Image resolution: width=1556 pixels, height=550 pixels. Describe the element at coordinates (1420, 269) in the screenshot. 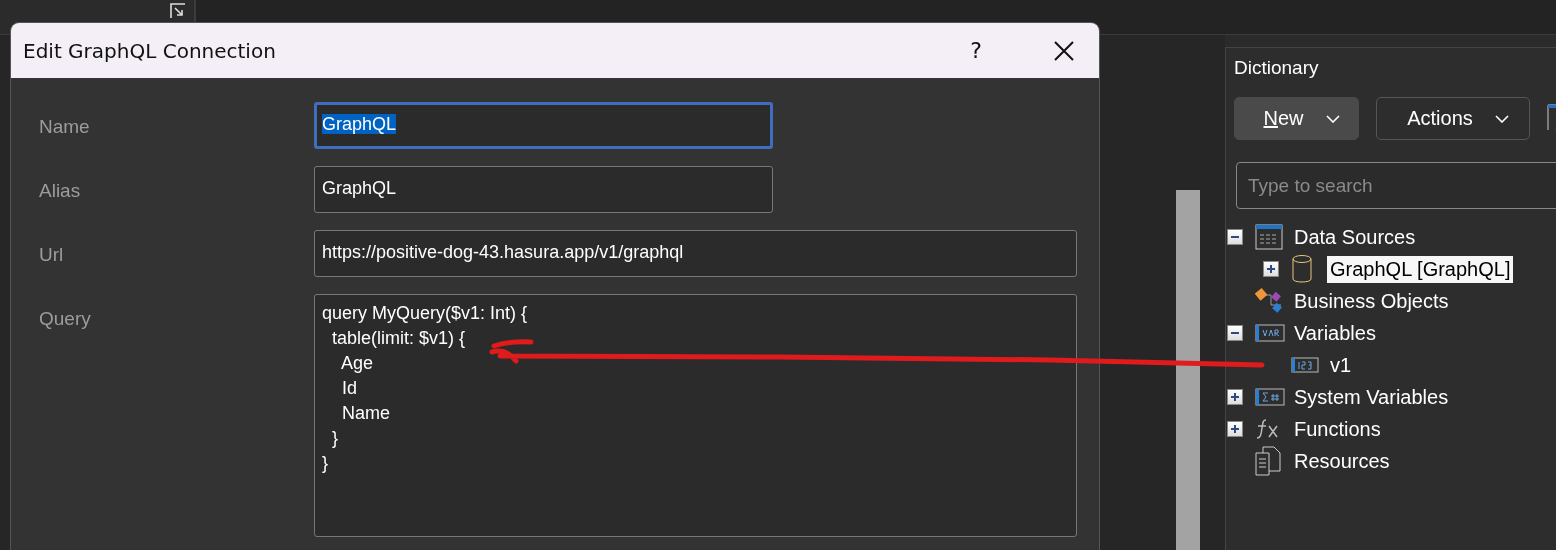

I see `tree-item: GraphQL [GraphQL]` at that location.